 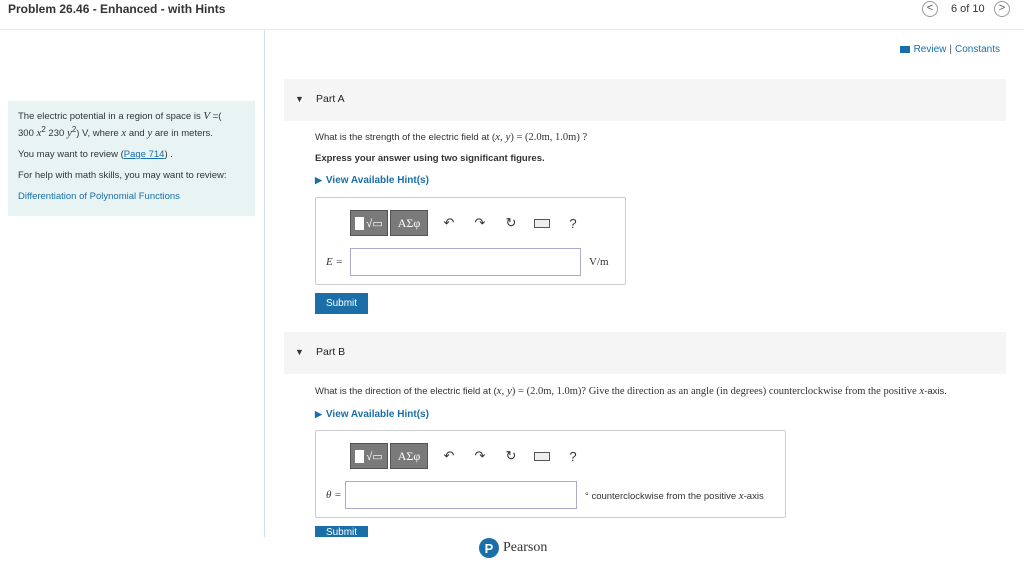 I want to click on pearson-brand-text: Pearson, so click(x=525, y=547).